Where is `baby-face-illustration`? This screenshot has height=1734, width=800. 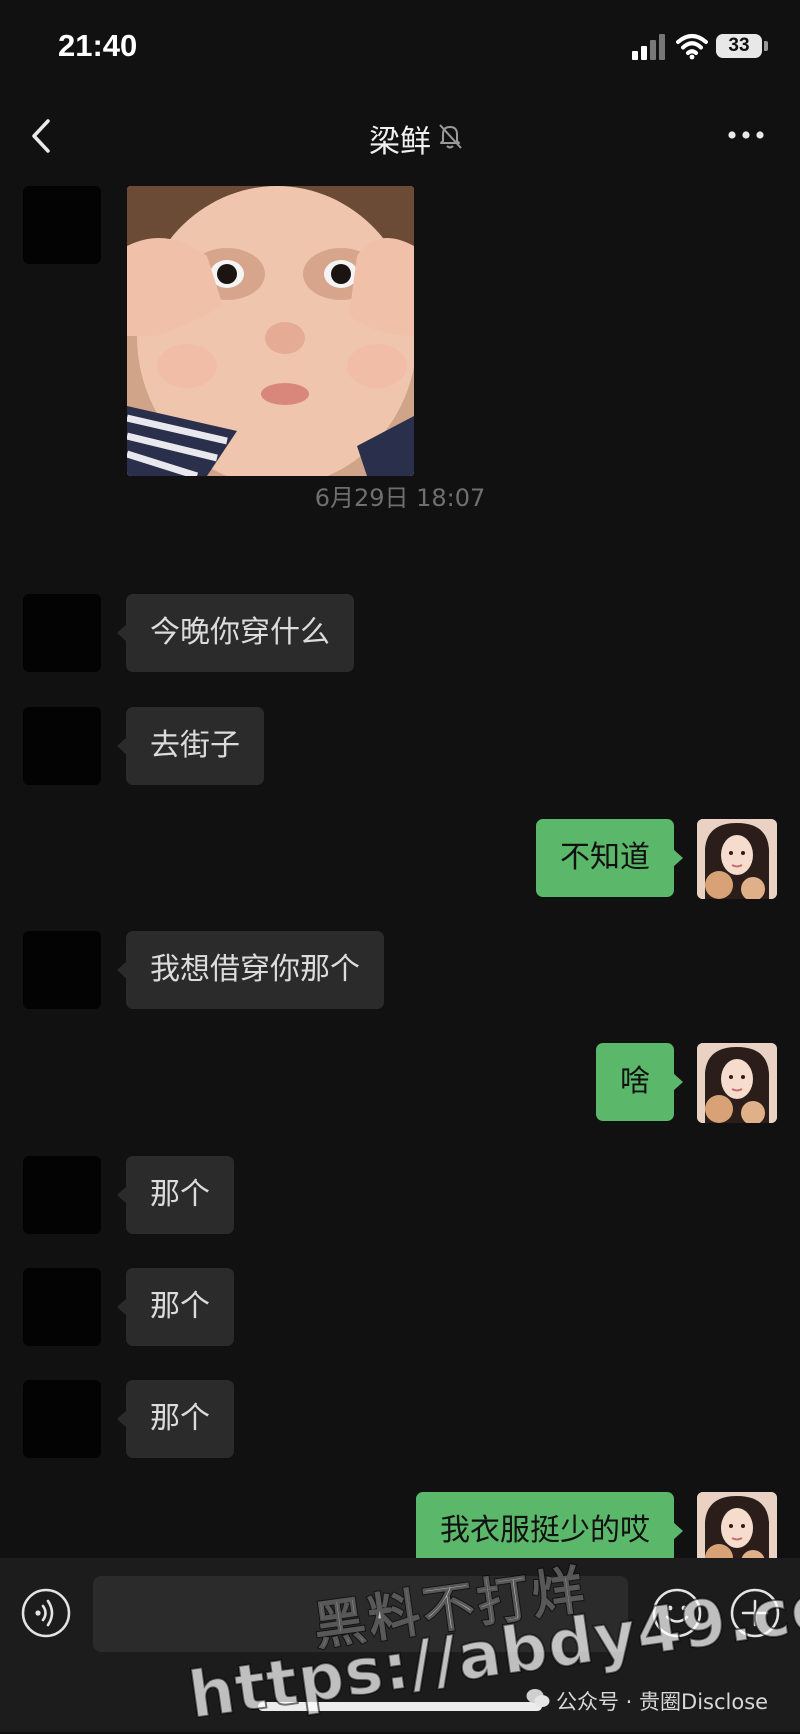
baby-face-illustration is located at coordinates (270, 331).